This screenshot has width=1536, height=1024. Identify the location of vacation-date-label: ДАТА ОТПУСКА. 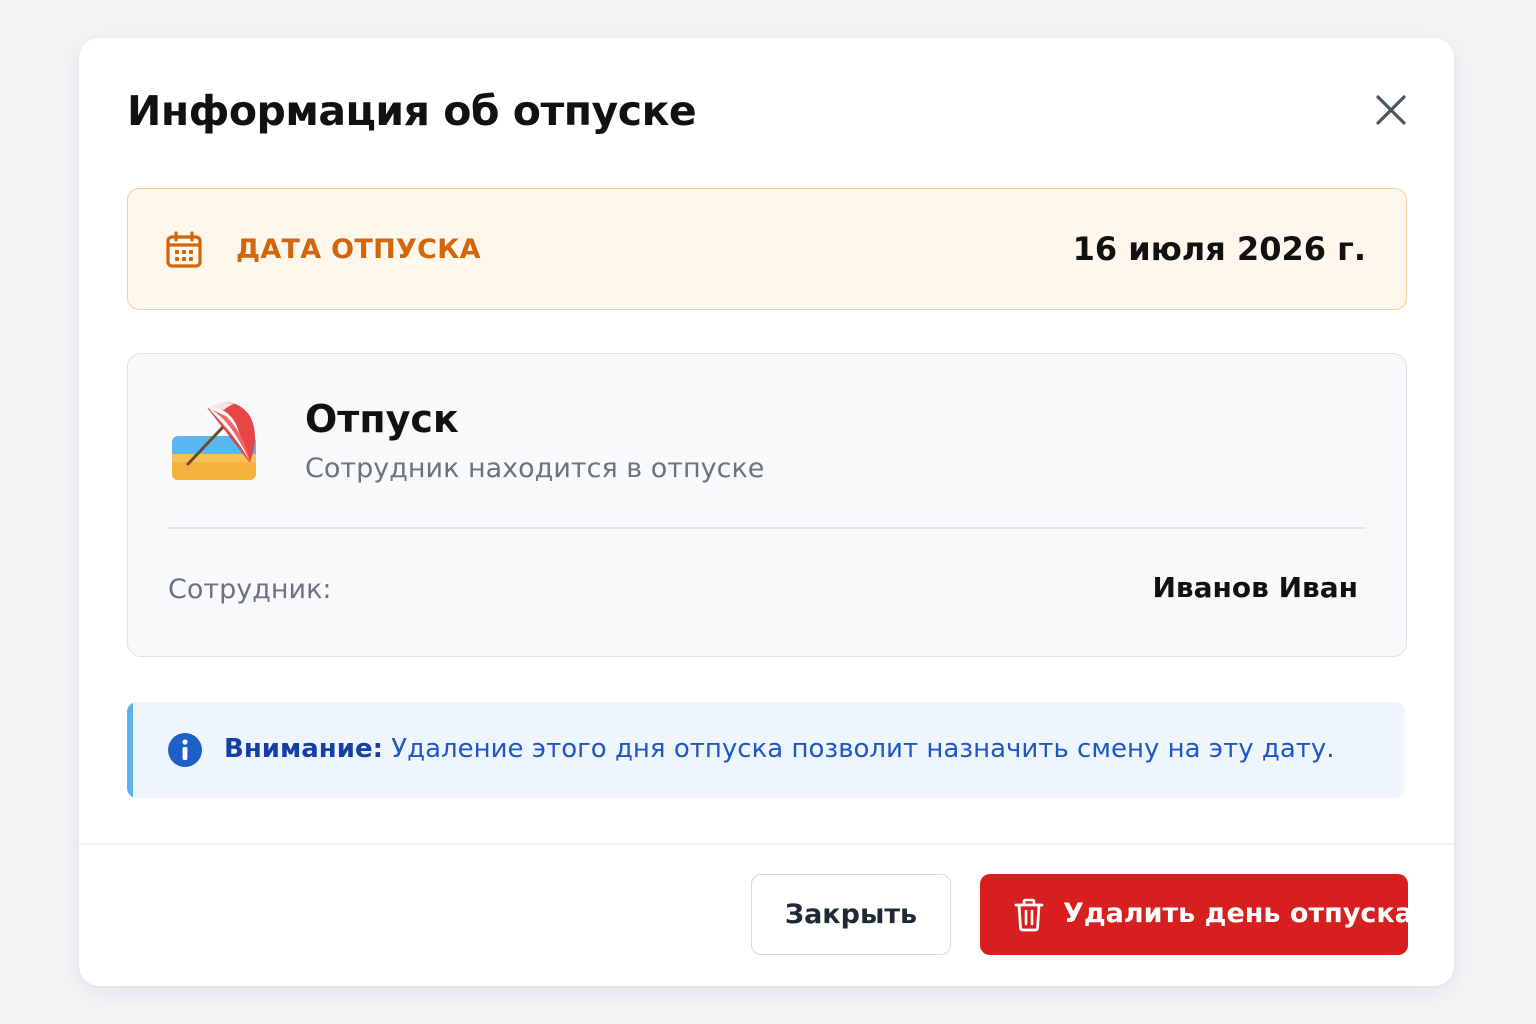
(358, 249).